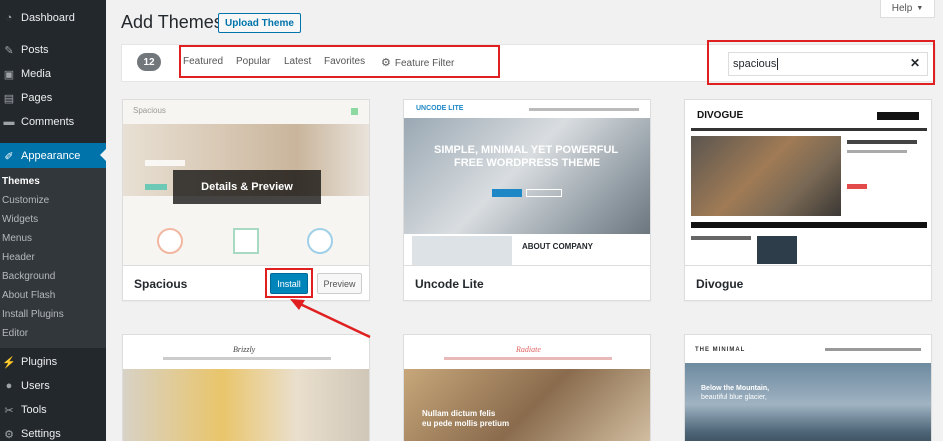 The image size is (943, 441). I want to click on annotation-arrow, so click(330, 319).